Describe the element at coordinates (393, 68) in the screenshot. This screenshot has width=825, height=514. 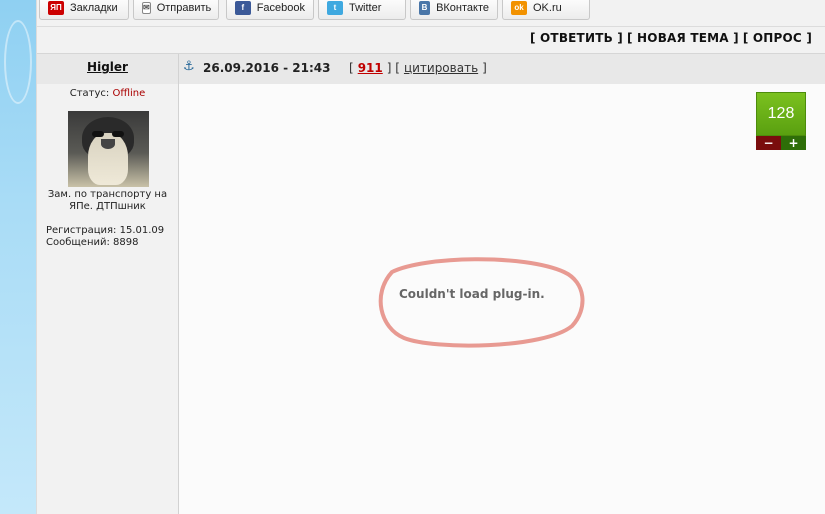
I see `bracket: ] [` at that location.